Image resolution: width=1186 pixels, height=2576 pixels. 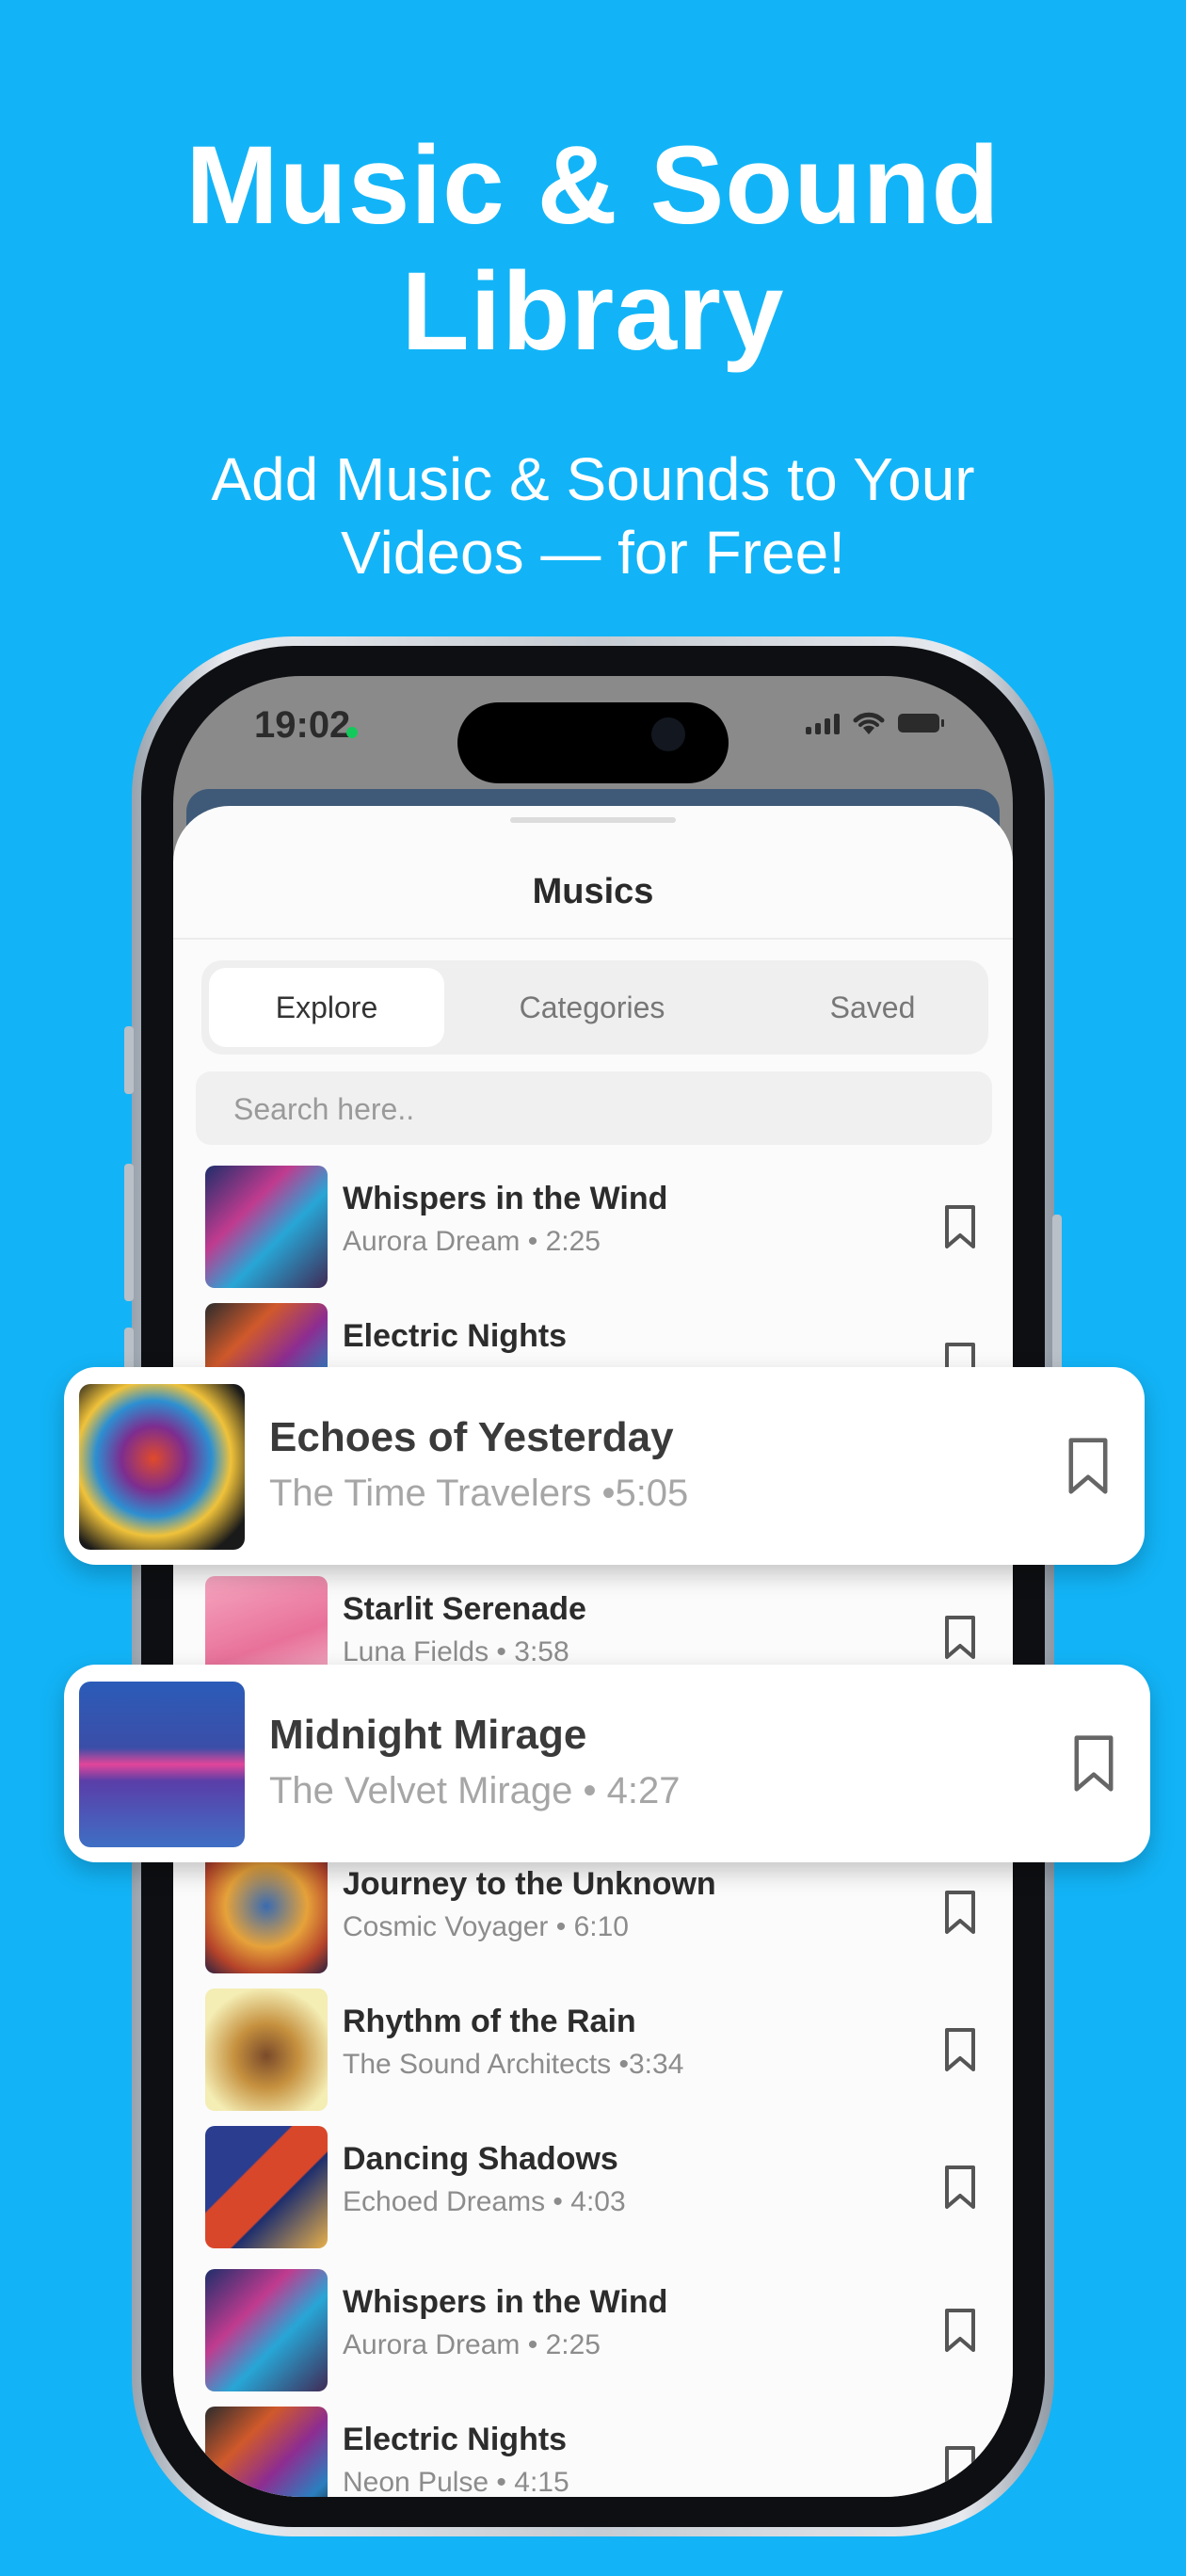 I want to click on headline: Music & Sound Library, so click(x=593, y=248).